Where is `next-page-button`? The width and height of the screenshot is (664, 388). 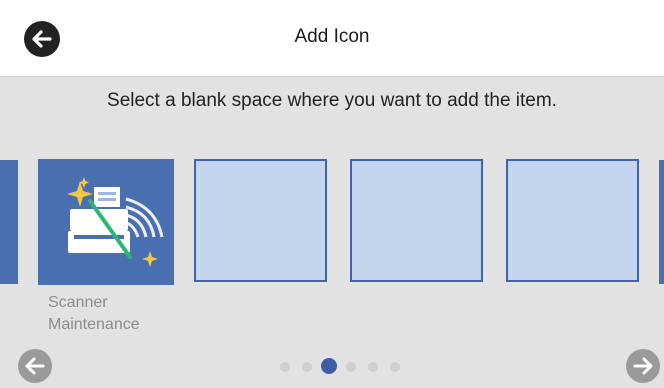
next-page-button is located at coordinates (643, 366).